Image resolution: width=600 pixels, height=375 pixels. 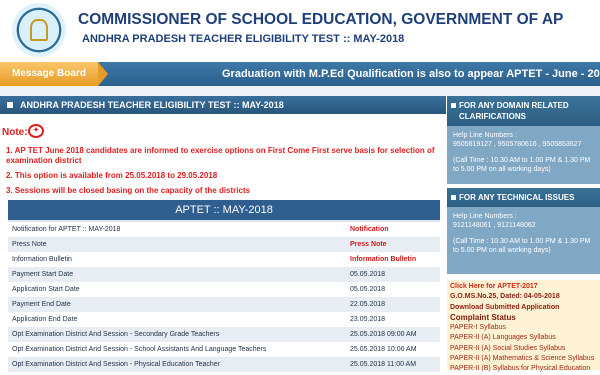 I want to click on row-item: Information Bulletin, so click(x=42, y=259).